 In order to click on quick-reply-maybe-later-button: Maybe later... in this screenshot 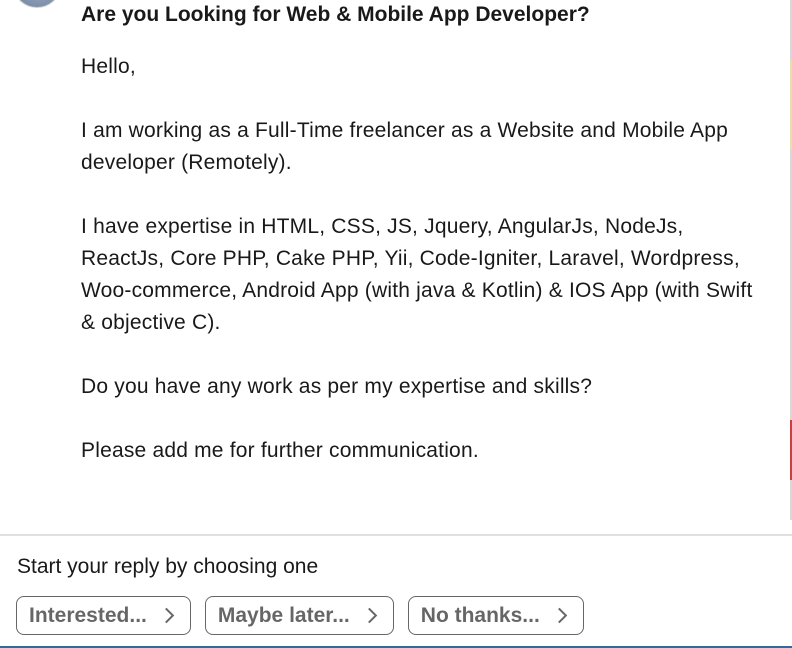, I will do `click(299, 615)`.